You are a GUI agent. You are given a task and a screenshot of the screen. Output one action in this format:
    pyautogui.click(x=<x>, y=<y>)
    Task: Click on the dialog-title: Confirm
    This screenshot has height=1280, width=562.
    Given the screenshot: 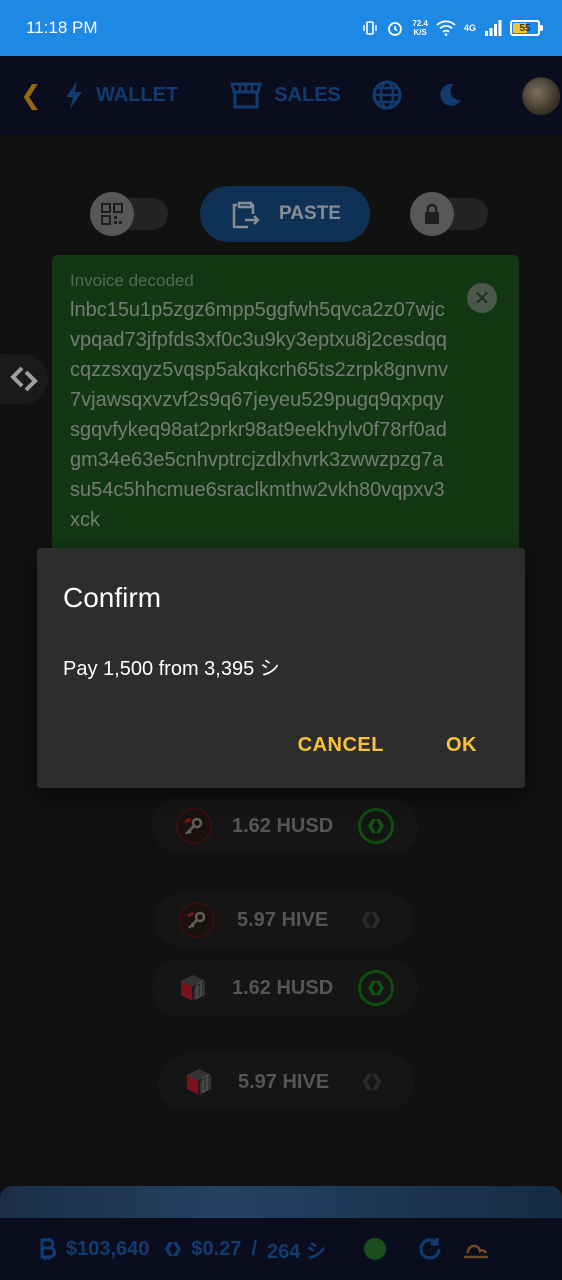 What is the action you would take?
    pyautogui.click(x=112, y=597)
    